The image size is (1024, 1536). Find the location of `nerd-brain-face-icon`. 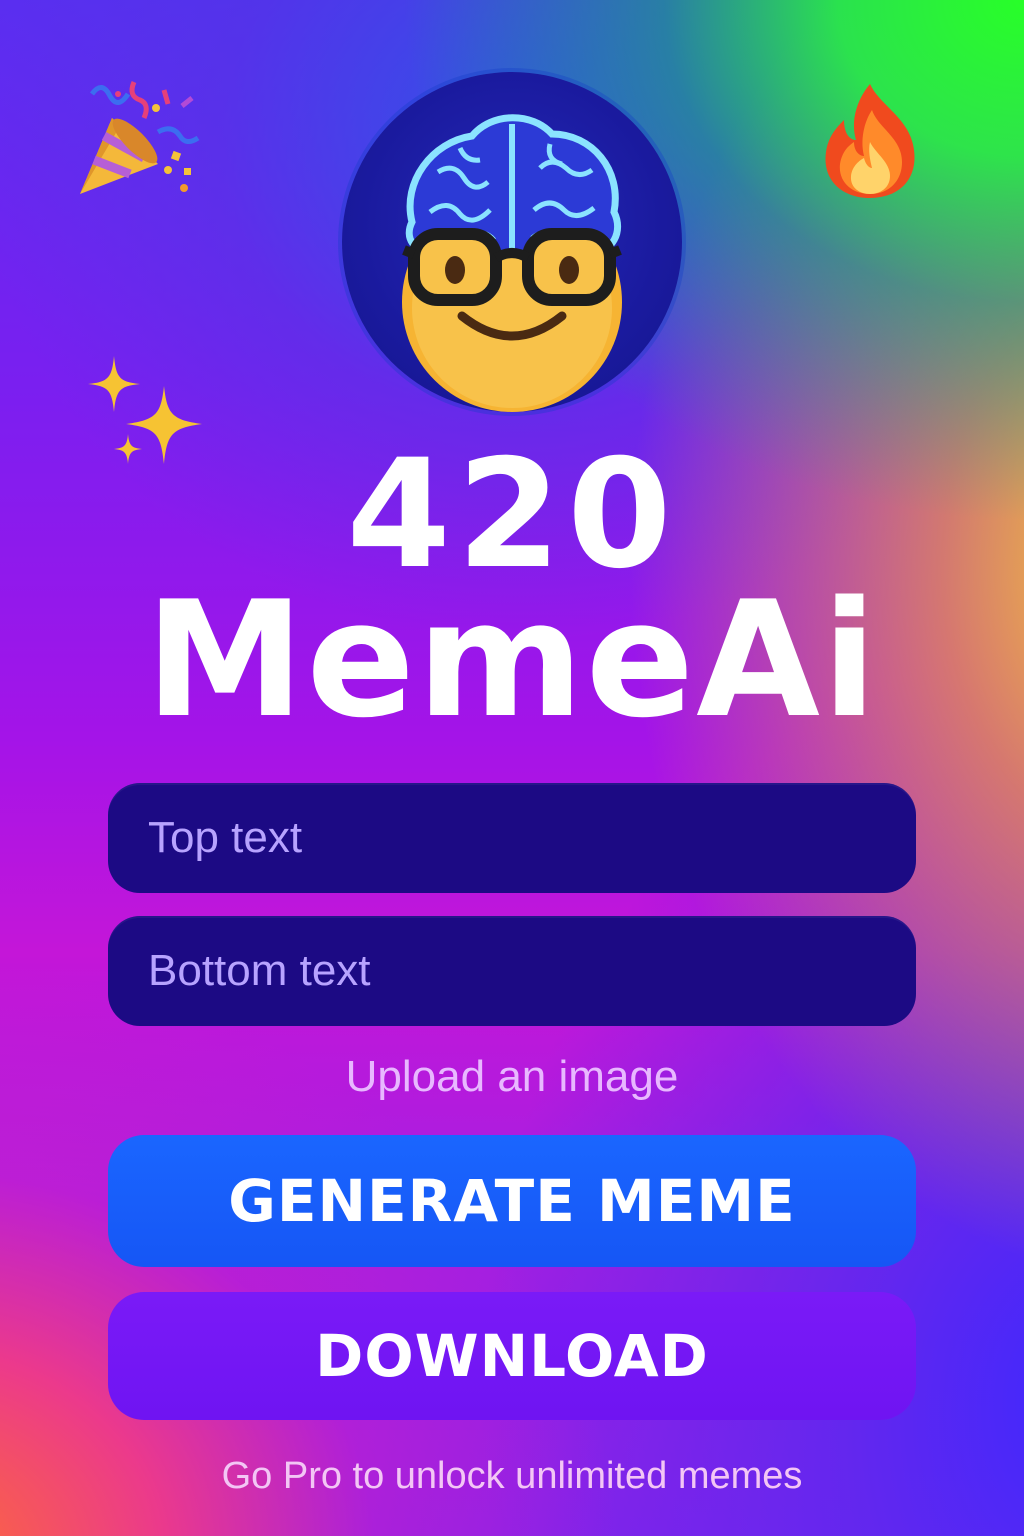

nerd-brain-face-icon is located at coordinates (512, 263).